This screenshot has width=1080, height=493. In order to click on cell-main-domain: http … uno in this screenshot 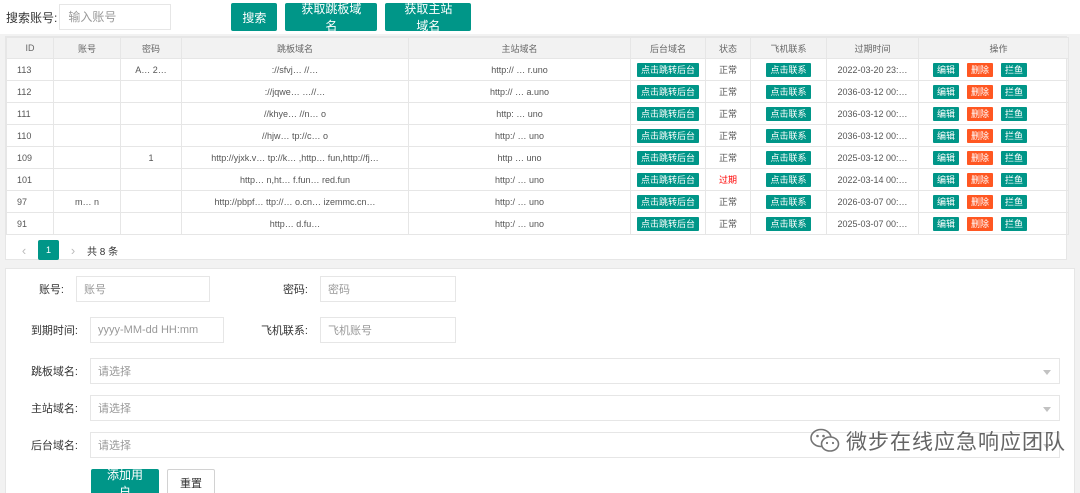, I will do `click(519, 157)`.